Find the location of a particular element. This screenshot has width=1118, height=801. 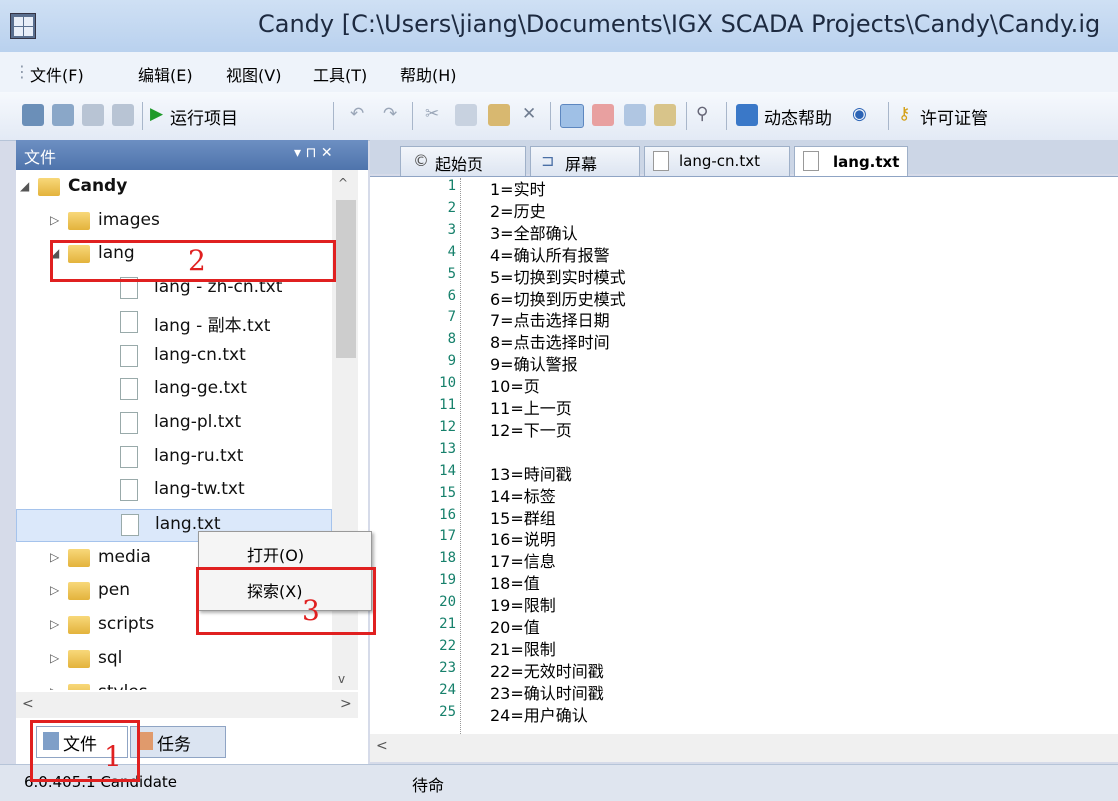

undo-icon: ↶ is located at coordinates (357, 114).